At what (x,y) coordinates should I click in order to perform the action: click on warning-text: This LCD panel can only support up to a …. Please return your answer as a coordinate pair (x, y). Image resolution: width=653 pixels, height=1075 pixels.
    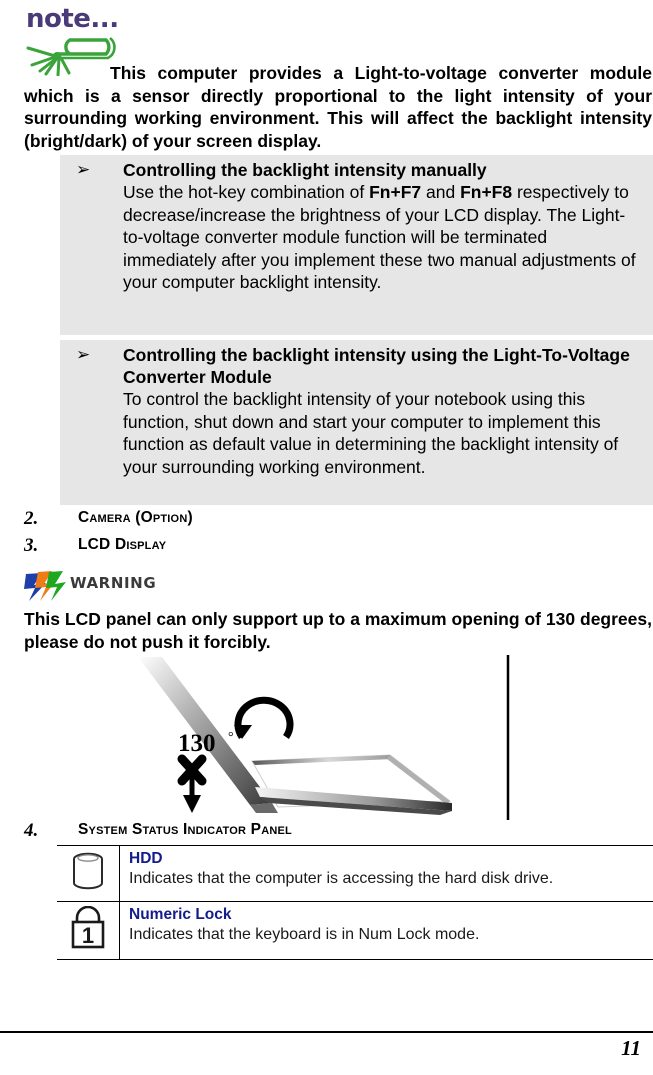
    Looking at the image, I should click on (338, 630).